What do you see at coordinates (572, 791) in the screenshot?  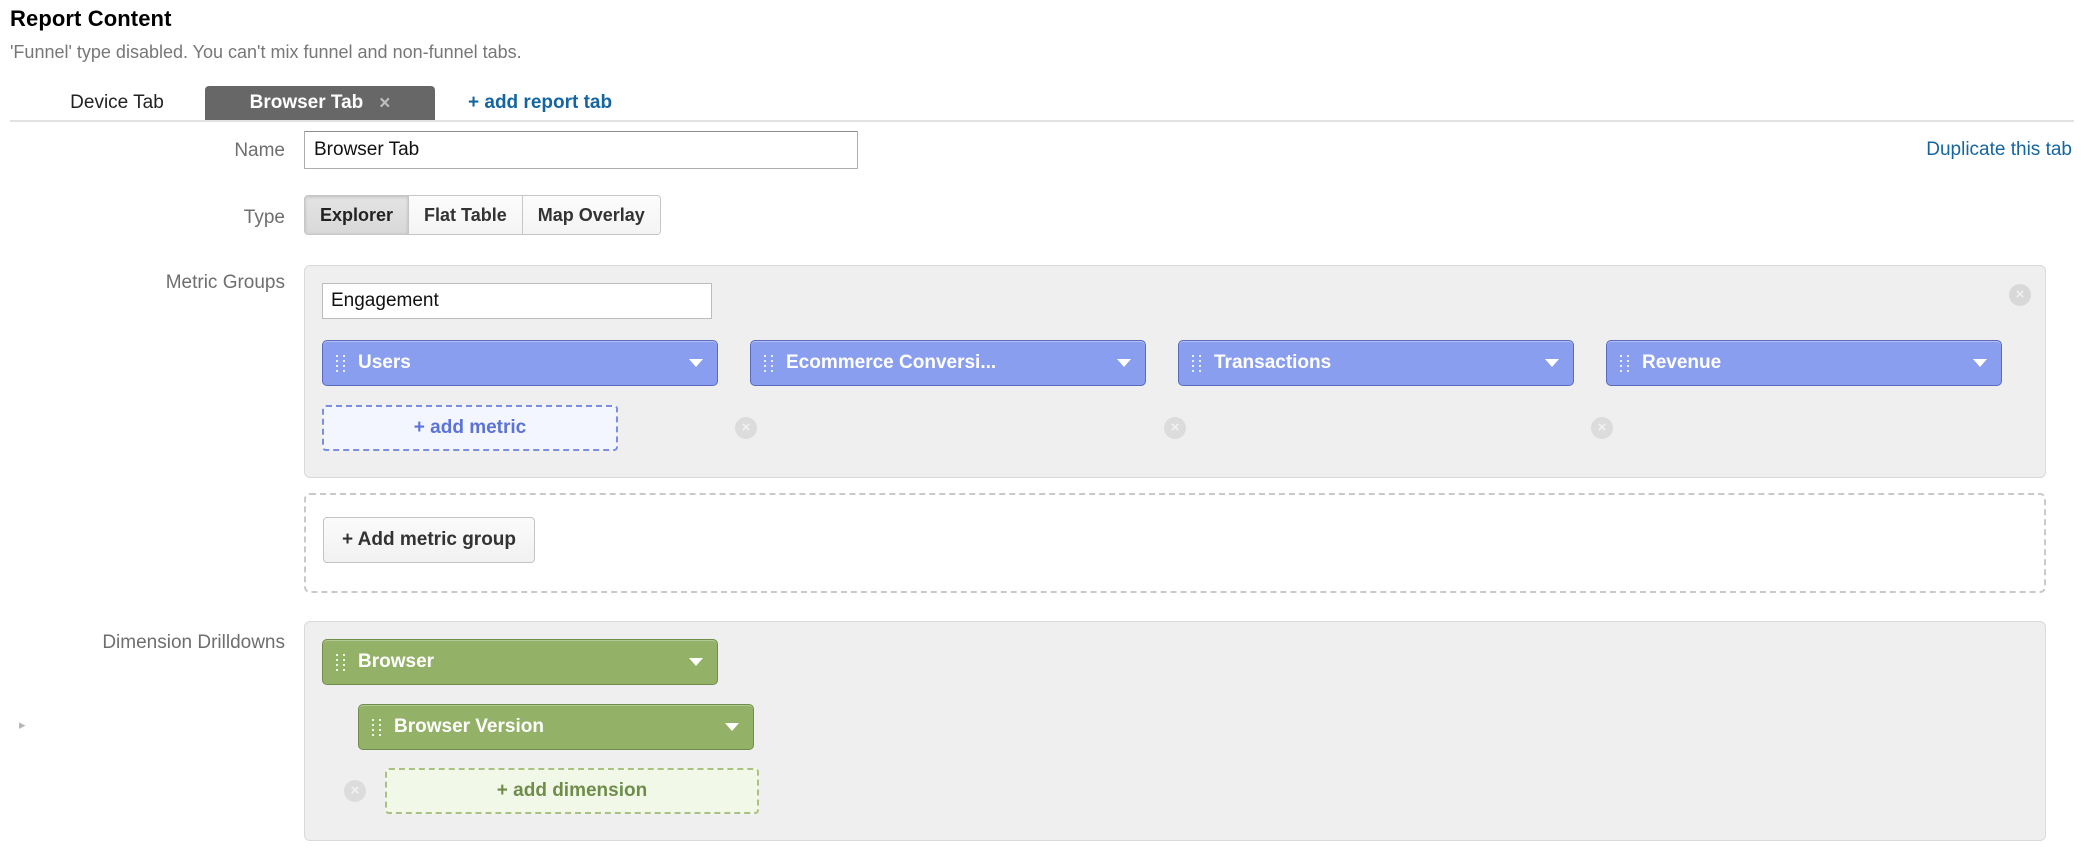 I see `add-dimension-button: + add dimension` at bounding box center [572, 791].